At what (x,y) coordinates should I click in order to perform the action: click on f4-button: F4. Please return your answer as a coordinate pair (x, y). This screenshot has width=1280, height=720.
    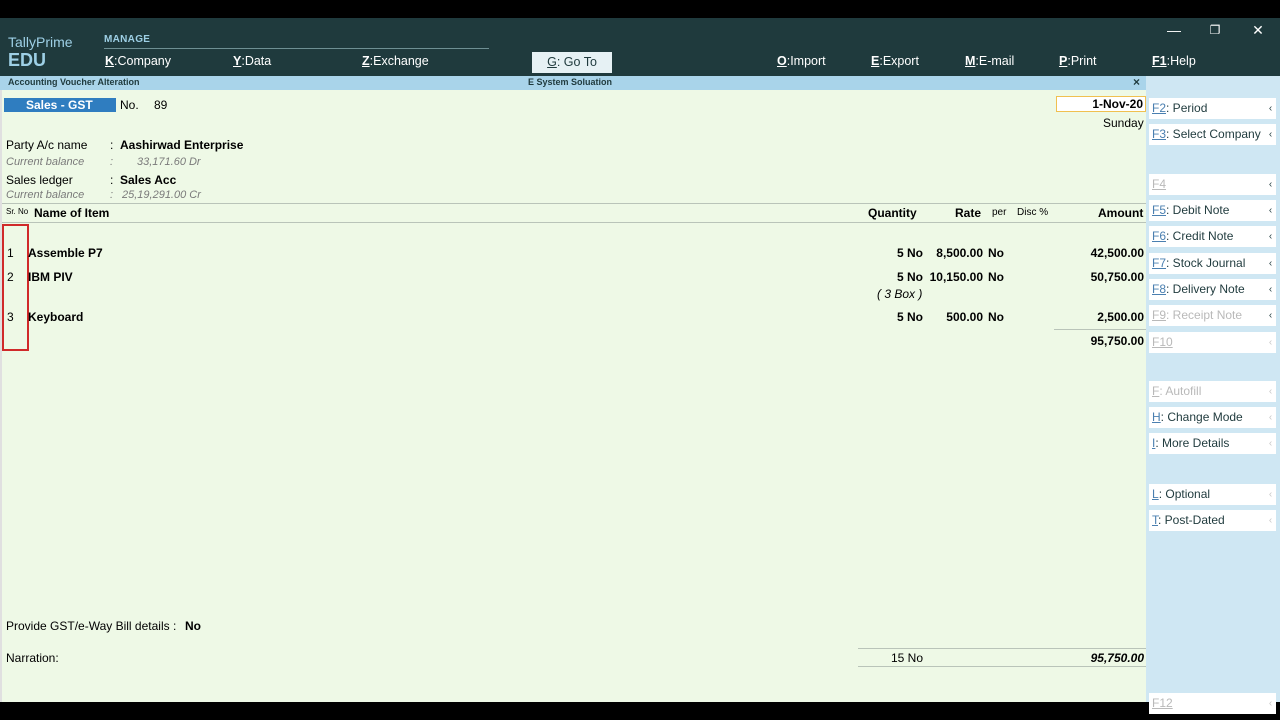
    Looking at the image, I should click on (1207, 184).